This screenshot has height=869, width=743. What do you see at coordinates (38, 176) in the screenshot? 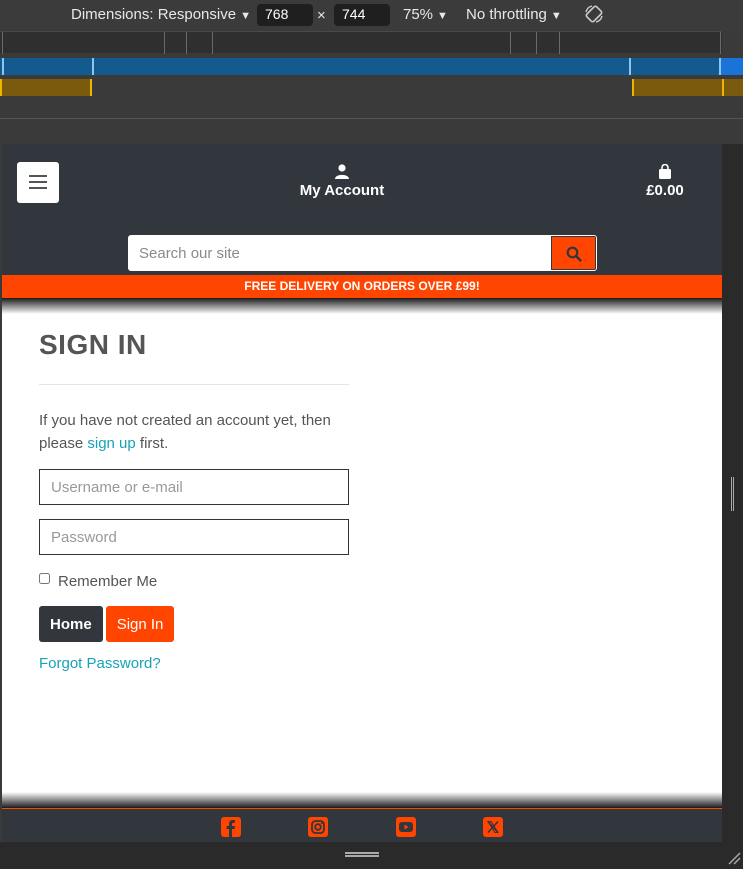
I see `menu-icon` at bounding box center [38, 176].